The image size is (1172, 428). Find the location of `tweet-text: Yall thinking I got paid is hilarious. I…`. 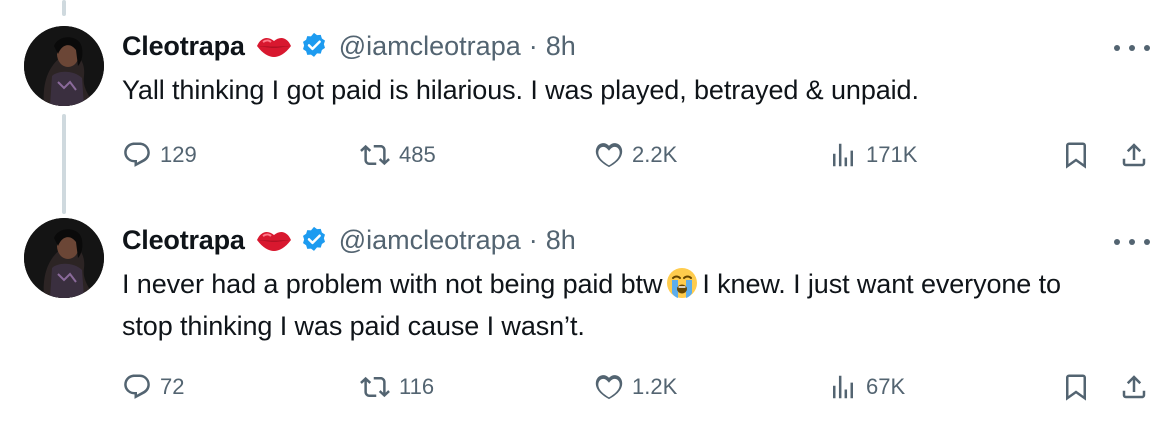

tweet-text: Yall thinking I got paid is hilarious. I… is located at coordinates (622, 90).